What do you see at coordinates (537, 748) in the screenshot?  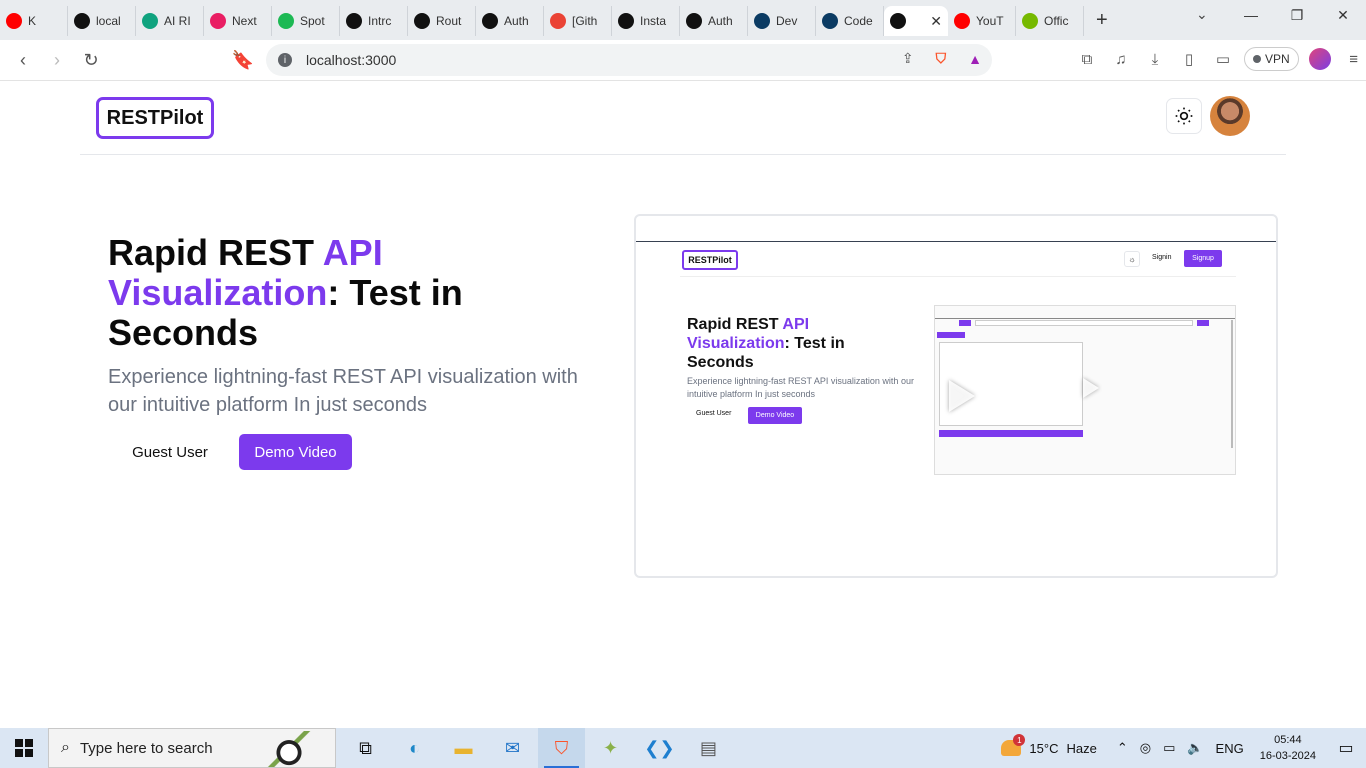 I see `taskbar-apps: ⧉ ◐ ▬ ✉ ⛉ ✦ ❮❯ ▤` at bounding box center [537, 748].